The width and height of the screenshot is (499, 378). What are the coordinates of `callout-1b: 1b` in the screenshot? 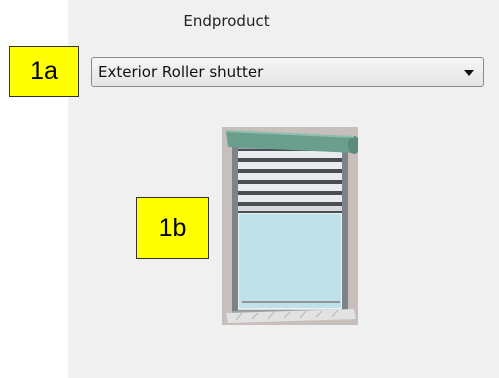 It's located at (172, 228).